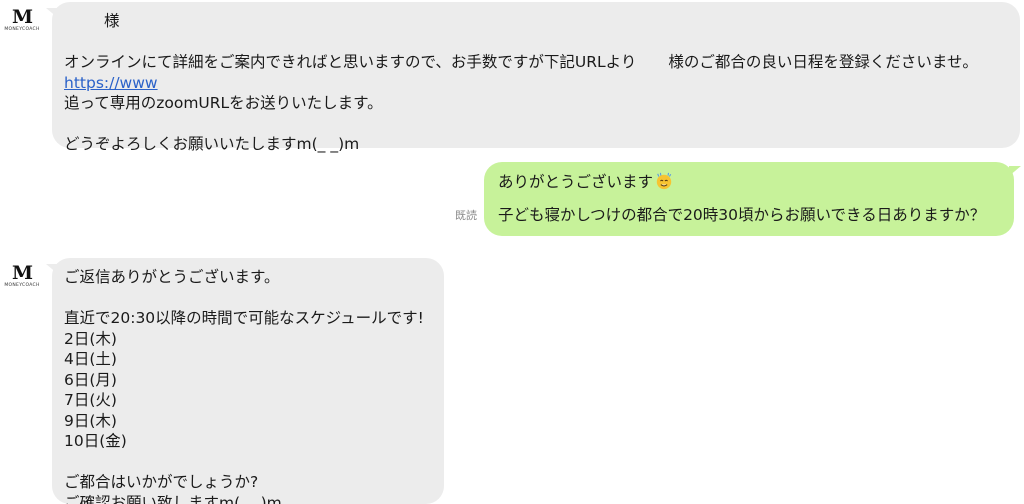 The width and height of the screenshot is (1024, 504). Describe the element at coordinates (90, 359) in the screenshot. I see `date-option: 4日(土)` at that location.